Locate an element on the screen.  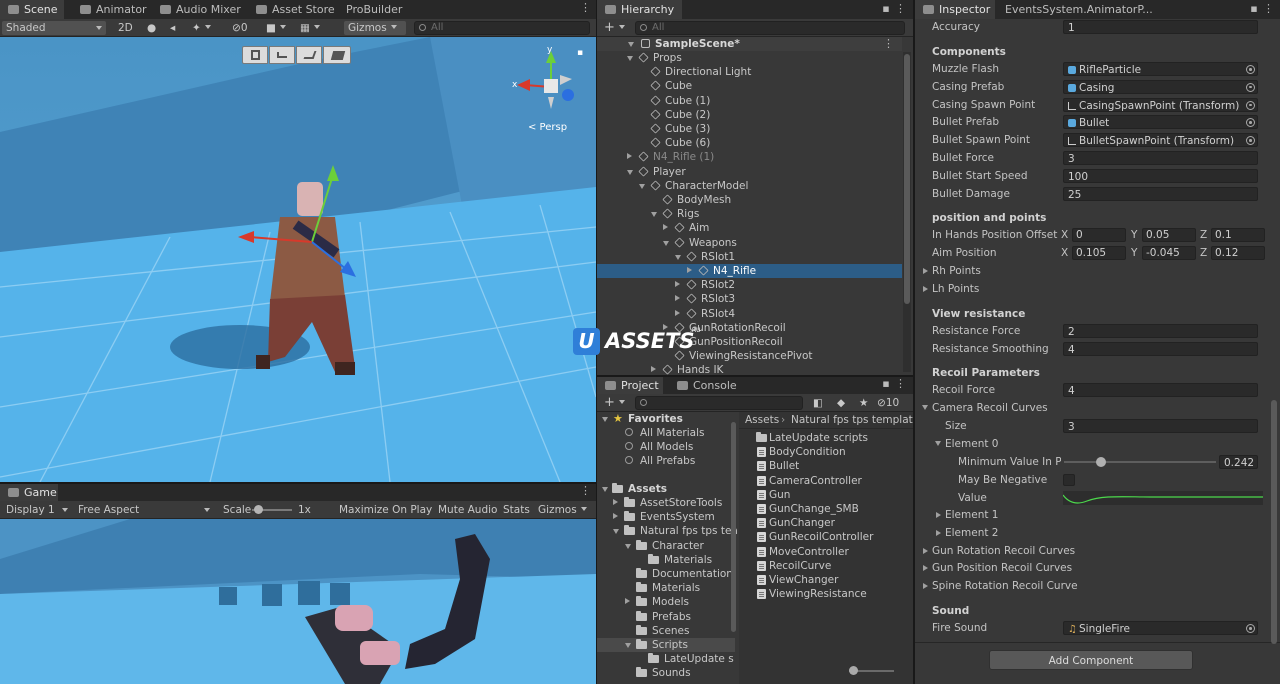
file-item: MoveController is located at coordinates (825, 552).